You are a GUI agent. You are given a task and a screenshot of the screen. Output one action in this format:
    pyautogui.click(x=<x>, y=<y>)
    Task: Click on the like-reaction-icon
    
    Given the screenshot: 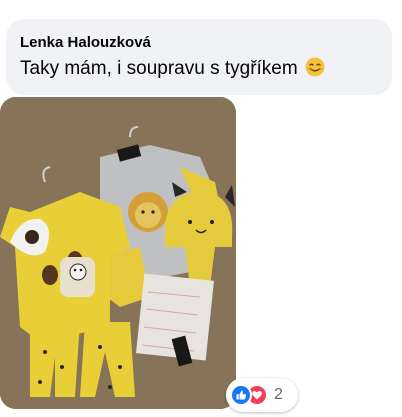 What is the action you would take?
    pyautogui.click(x=241, y=395)
    